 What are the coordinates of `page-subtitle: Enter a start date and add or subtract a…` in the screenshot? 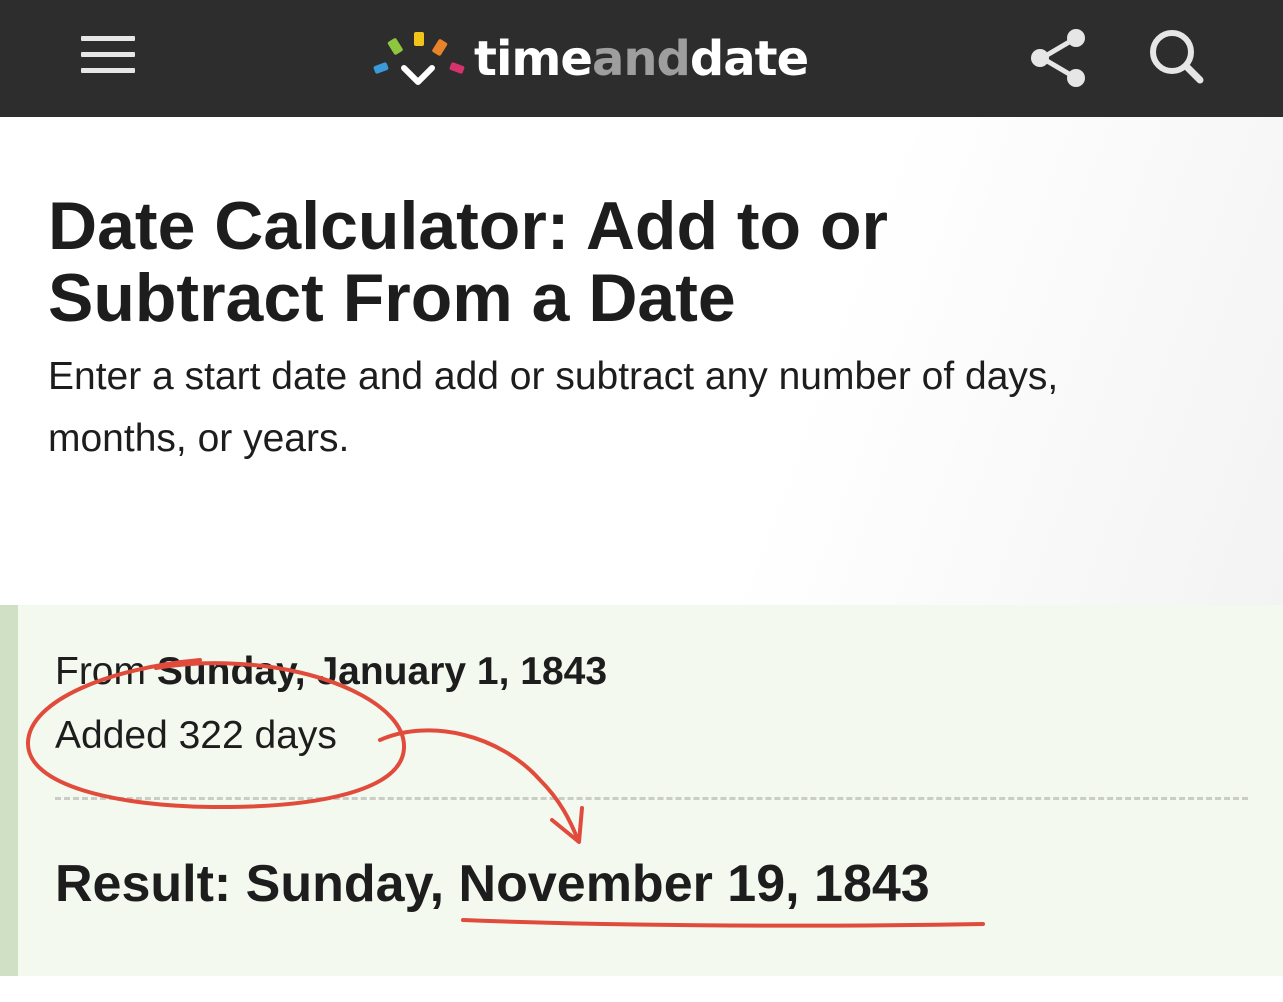 It's located at (553, 407).